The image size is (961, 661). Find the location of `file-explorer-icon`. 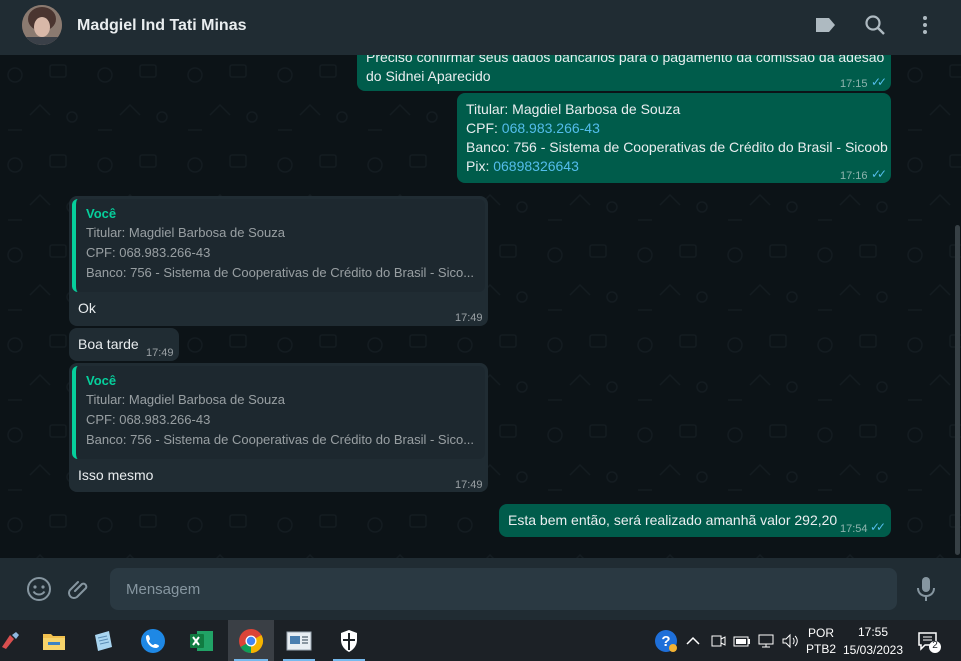

file-explorer-icon is located at coordinates (54, 640).